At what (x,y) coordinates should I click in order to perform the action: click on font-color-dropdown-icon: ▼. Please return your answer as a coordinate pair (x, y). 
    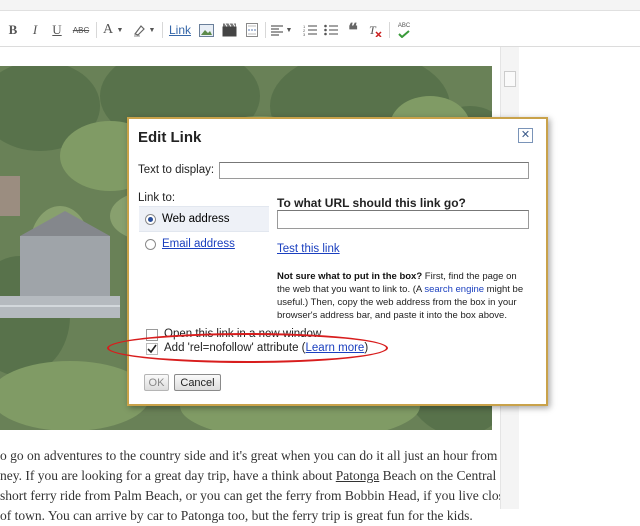
    Looking at the image, I should click on (120, 30).